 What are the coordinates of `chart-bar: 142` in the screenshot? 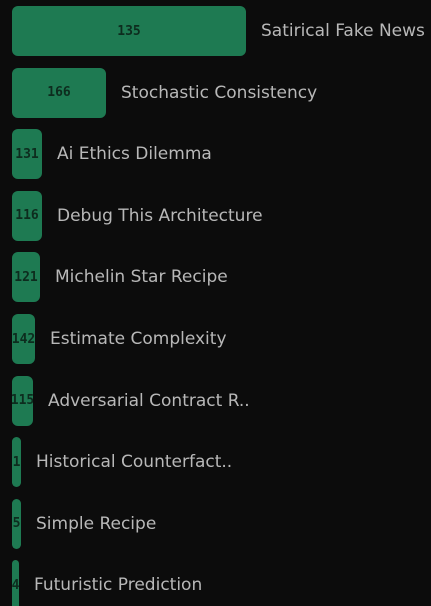 It's located at (23, 339).